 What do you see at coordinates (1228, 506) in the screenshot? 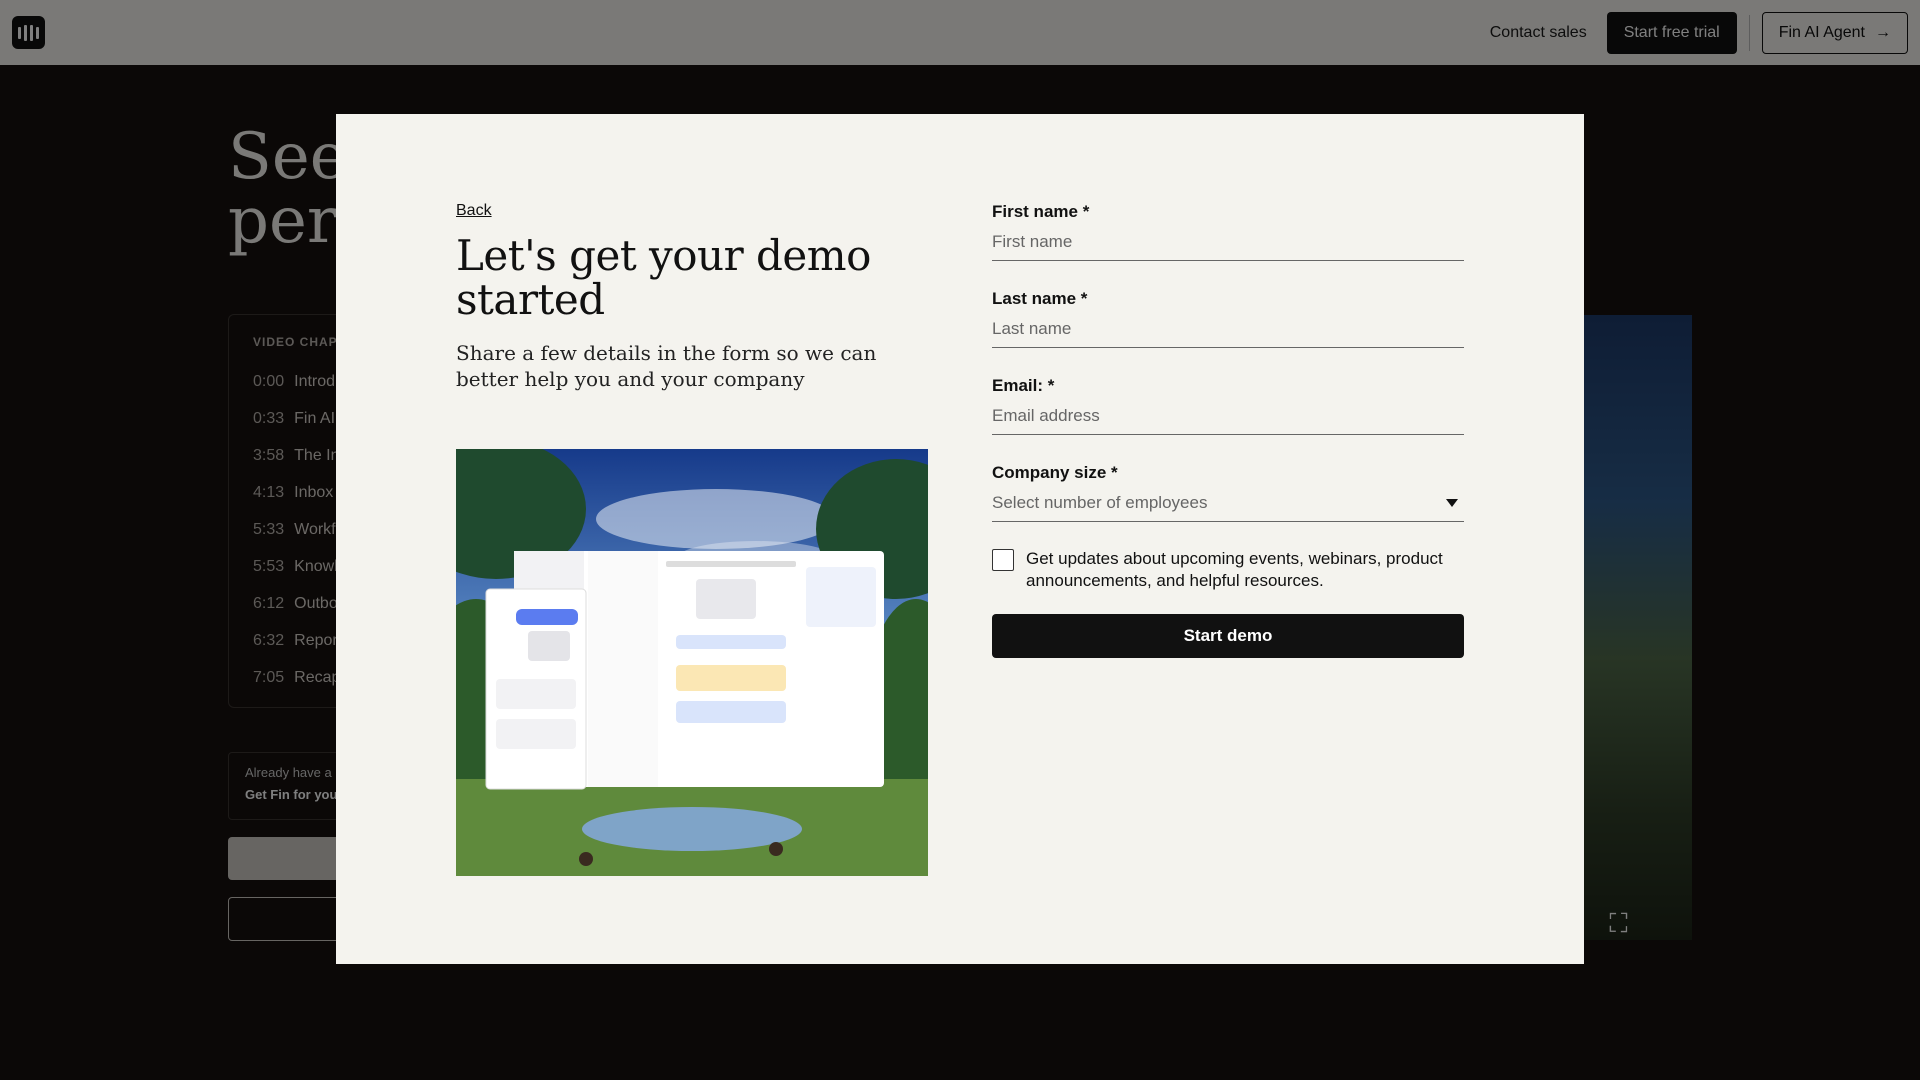
I see `company-size-select: Select number of employees` at bounding box center [1228, 506].